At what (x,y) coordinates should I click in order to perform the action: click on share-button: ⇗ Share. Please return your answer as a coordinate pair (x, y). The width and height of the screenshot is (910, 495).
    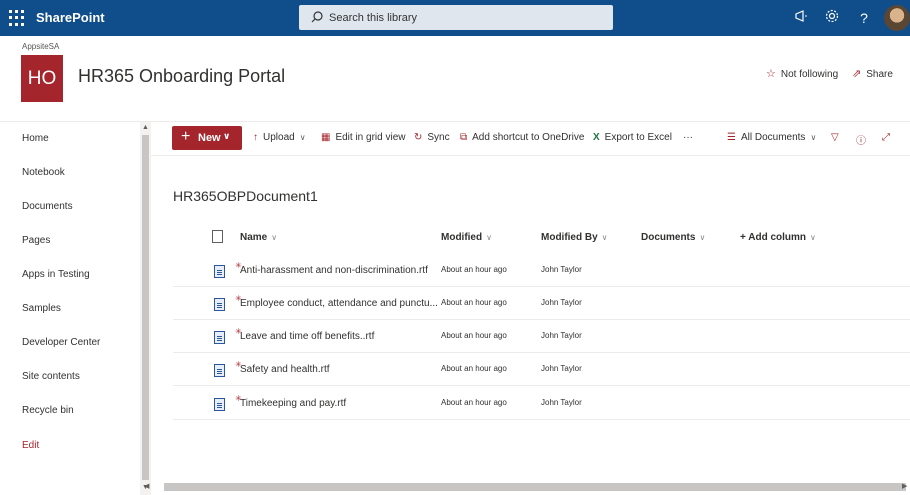
    Looking at the image, I should click on (872, 73).